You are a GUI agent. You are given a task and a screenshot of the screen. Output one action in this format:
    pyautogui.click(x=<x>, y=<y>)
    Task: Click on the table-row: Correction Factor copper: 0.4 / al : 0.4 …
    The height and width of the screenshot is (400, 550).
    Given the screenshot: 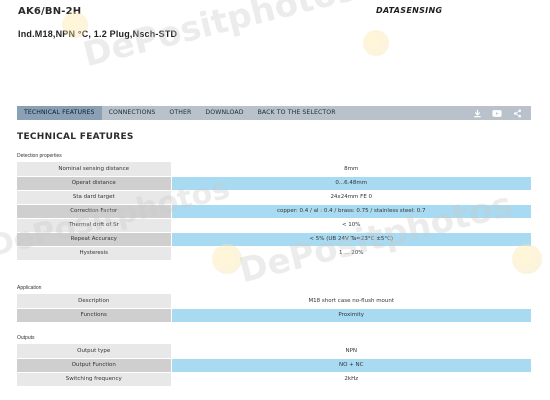 What is the action you would take?
    pyautogui.click(x=274, y=211)
    